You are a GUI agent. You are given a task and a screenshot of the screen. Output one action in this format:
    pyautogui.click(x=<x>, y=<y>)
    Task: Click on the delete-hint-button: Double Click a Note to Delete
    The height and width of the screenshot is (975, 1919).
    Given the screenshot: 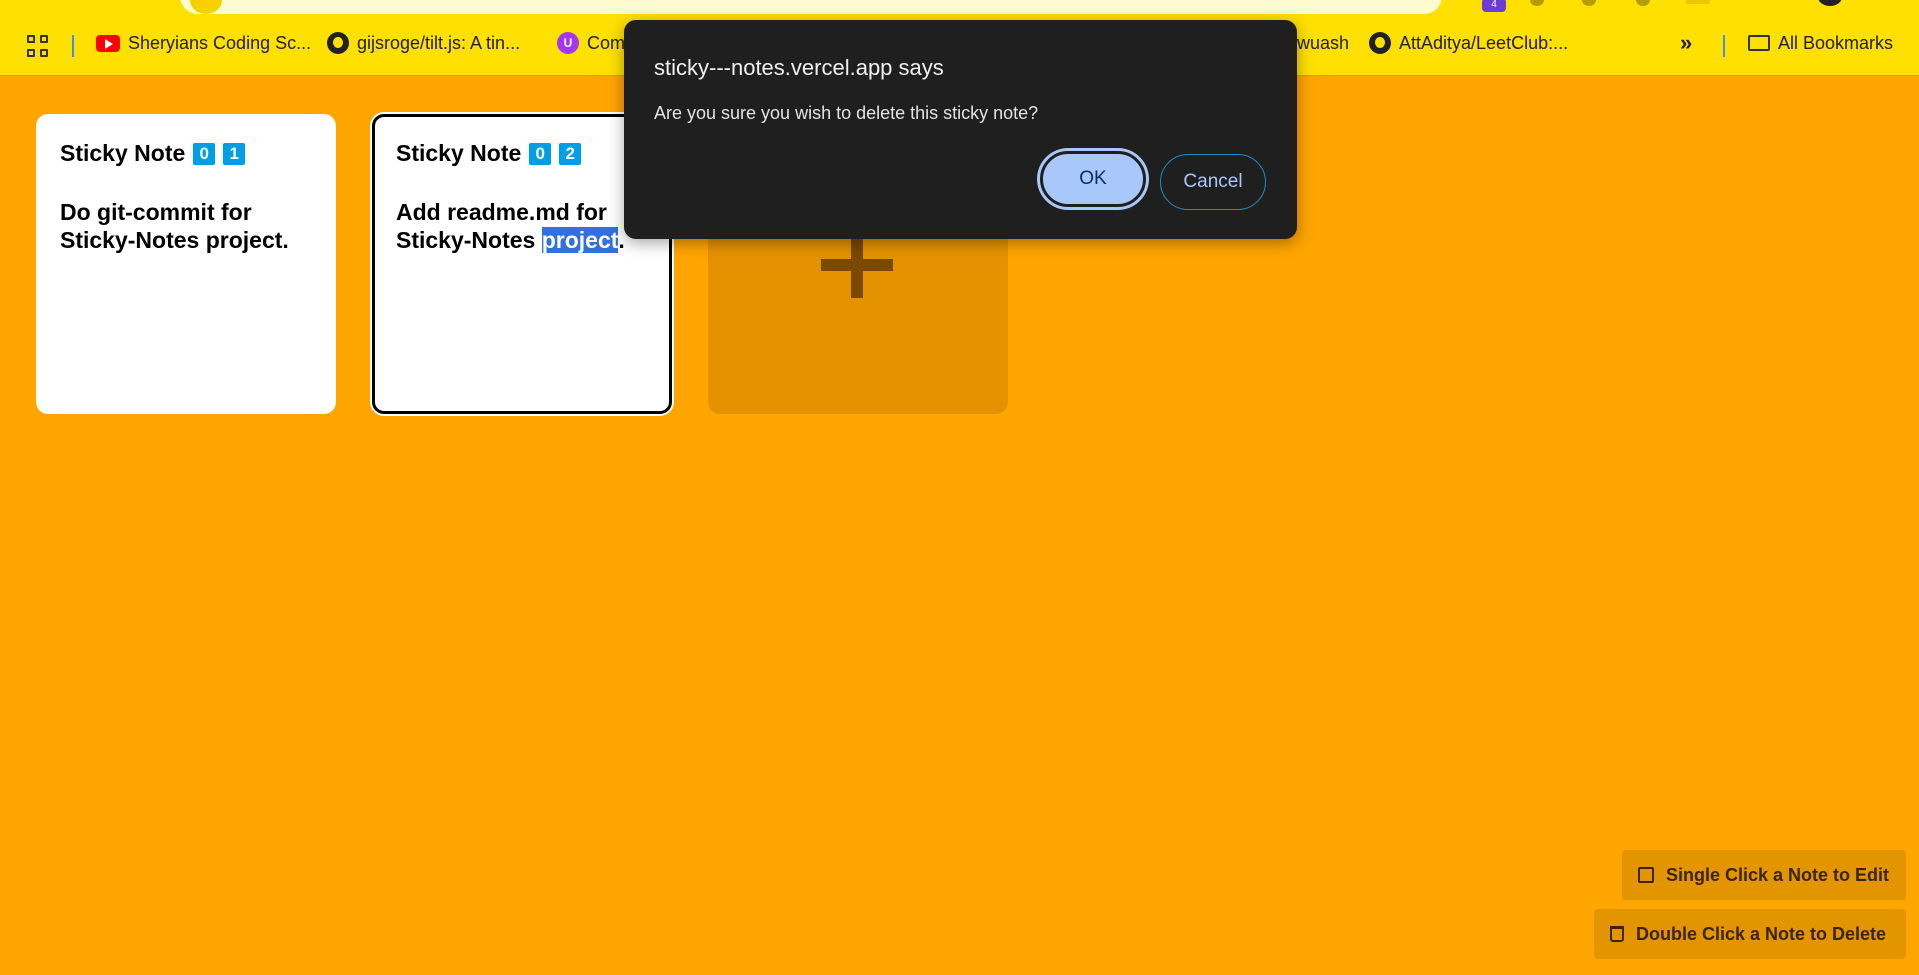 What is the action you would take?
    pyautogui.click(x=1750, y=934)
    